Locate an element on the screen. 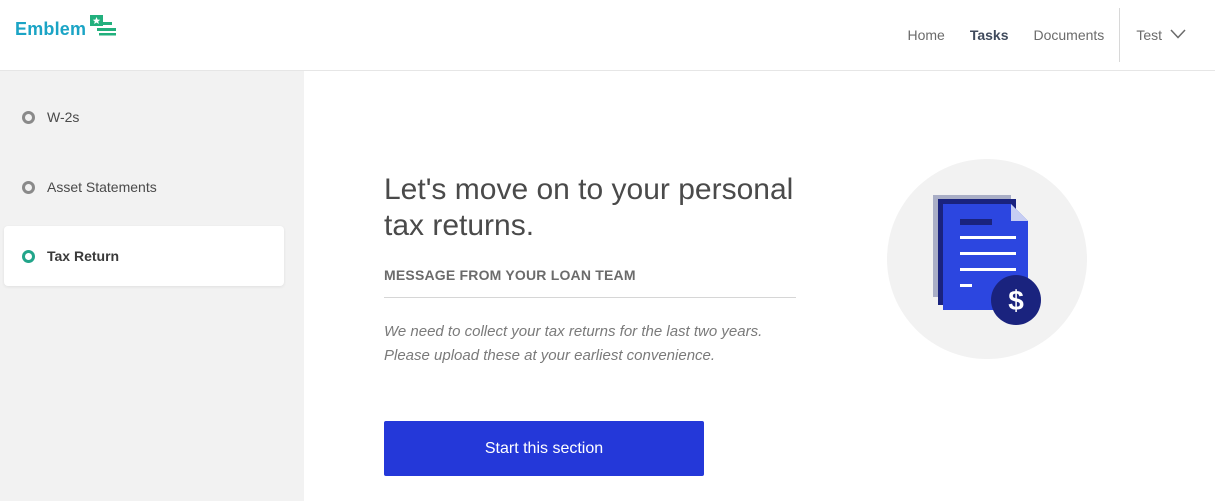  emblem-logo: Emblem is located at coordinates (66, 28).